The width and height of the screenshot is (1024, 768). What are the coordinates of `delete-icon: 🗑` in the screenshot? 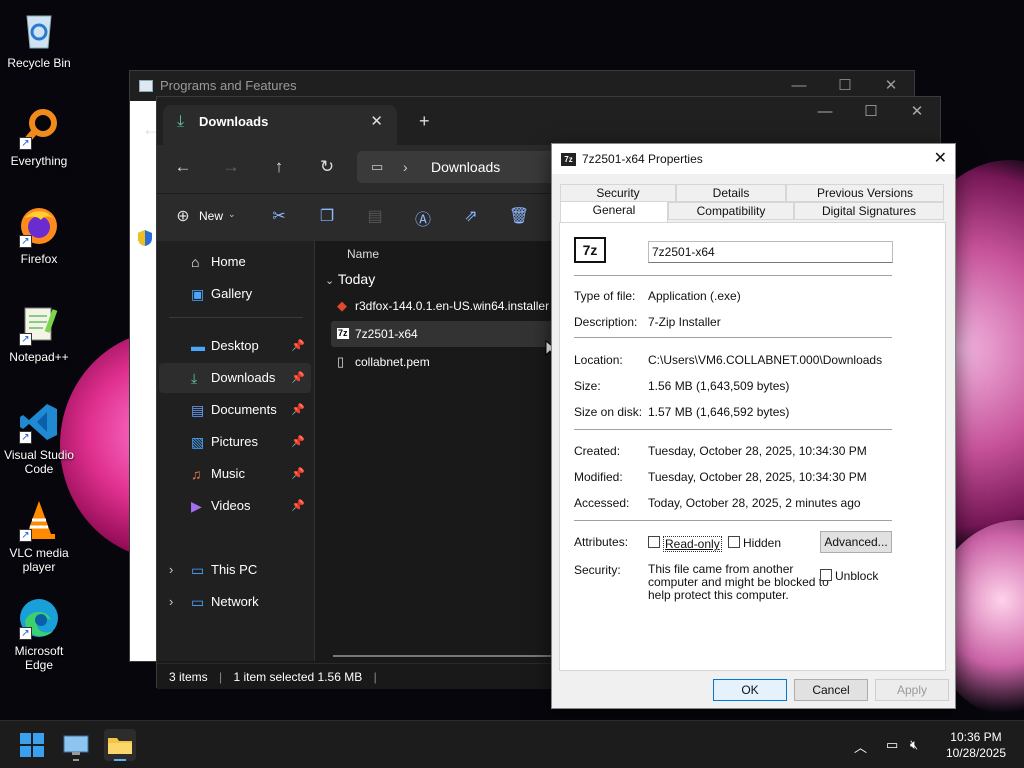 It's located at (519, 216).